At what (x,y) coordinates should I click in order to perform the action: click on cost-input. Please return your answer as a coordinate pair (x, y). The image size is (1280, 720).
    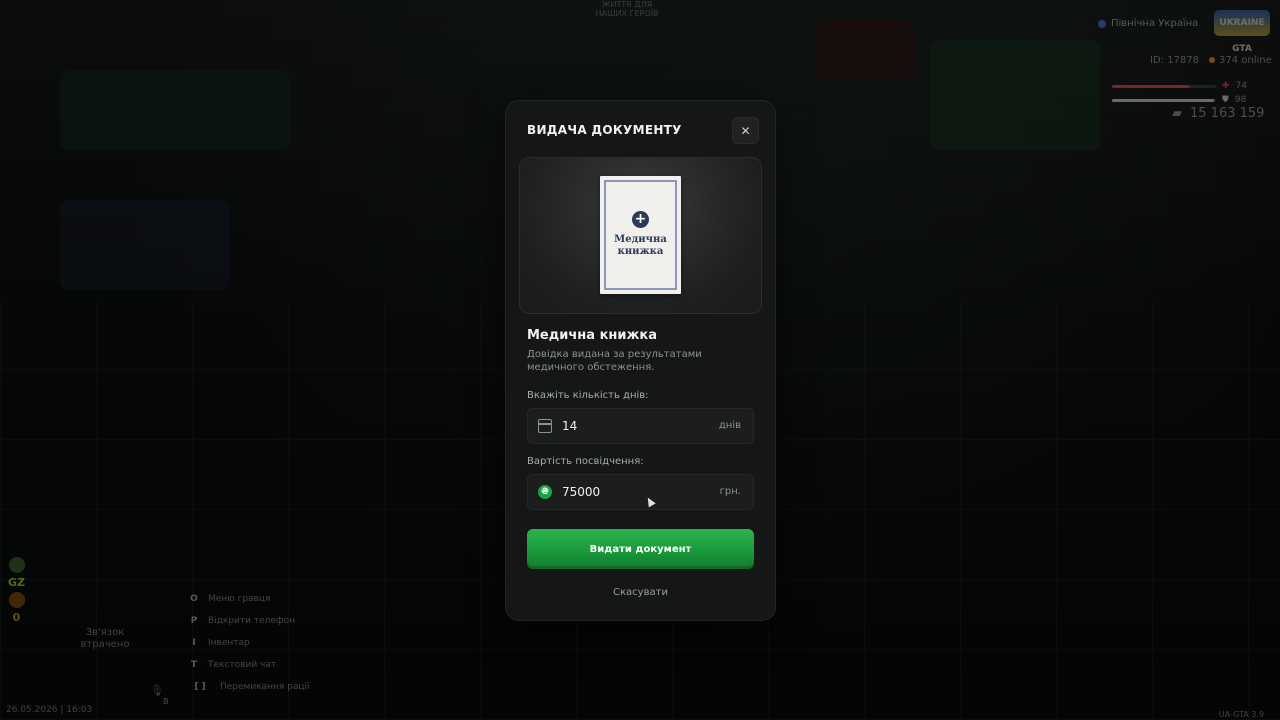
    Looking at the image, I should click on (632, 492).